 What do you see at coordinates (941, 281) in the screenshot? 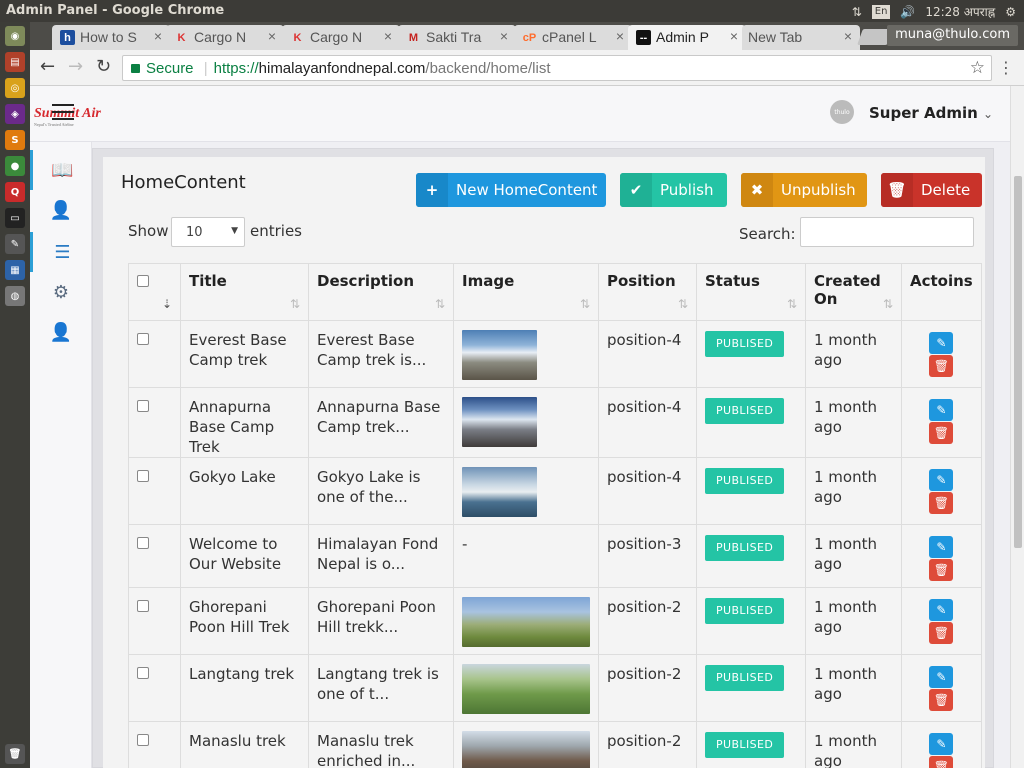
I see `column-label: Actoins` at bounding box center [941, 281].